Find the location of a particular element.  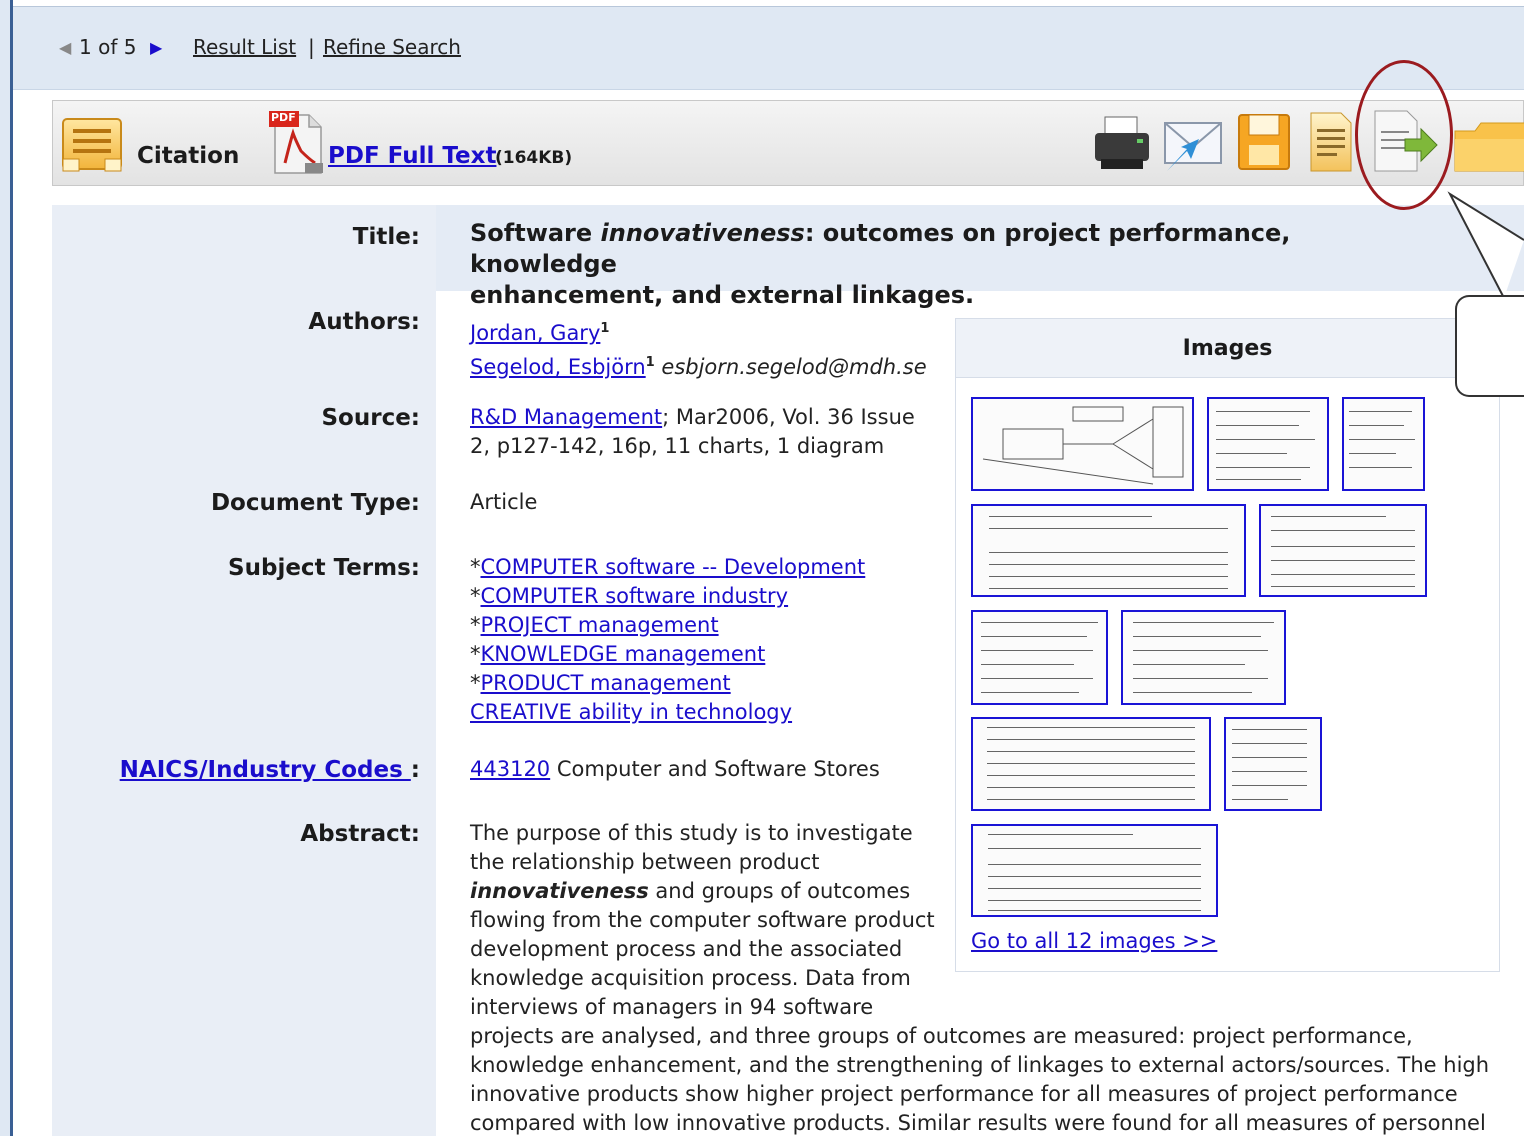

naics-value: 443120 Computer and Software Stores is located at coordinates (675, 769).